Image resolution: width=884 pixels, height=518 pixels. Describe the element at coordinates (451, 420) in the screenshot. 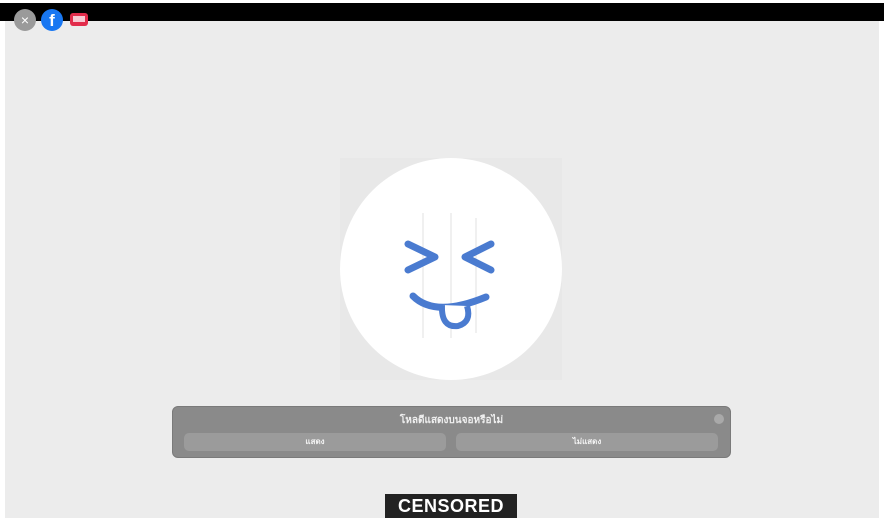

I see `dialog-title: โหลดีแสดงบนจอหรือไม่` at that location.